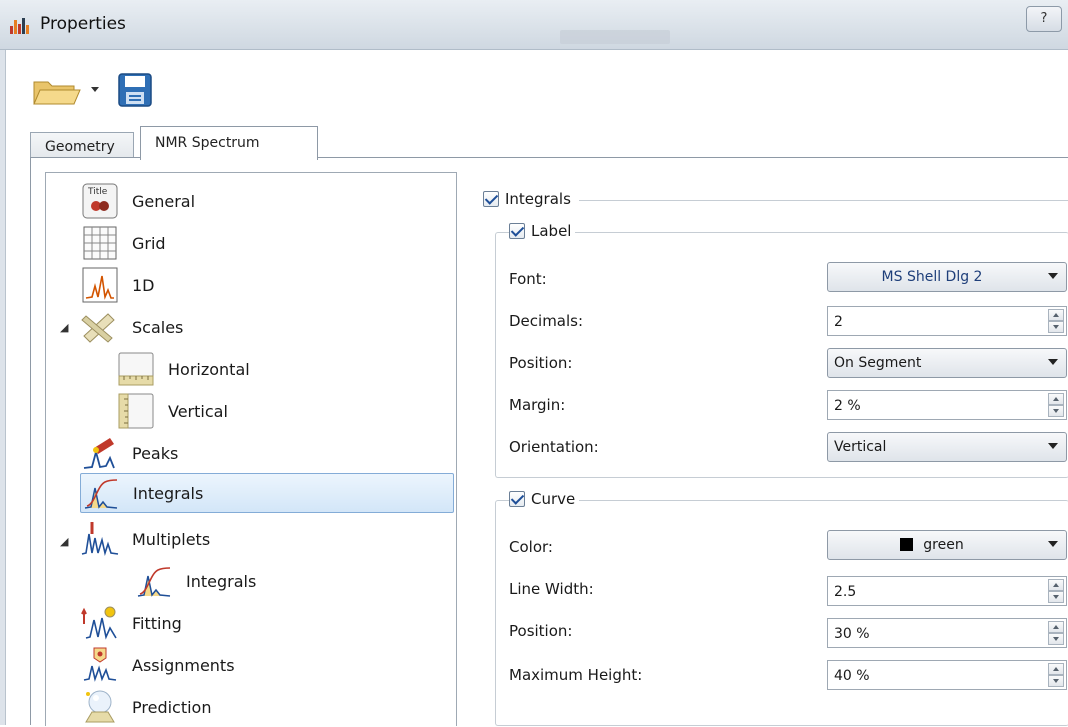  What do you see at coordinates (528, 279) in the screenshot?
I see `font-label: Font:` at bounding box center [528, 279].